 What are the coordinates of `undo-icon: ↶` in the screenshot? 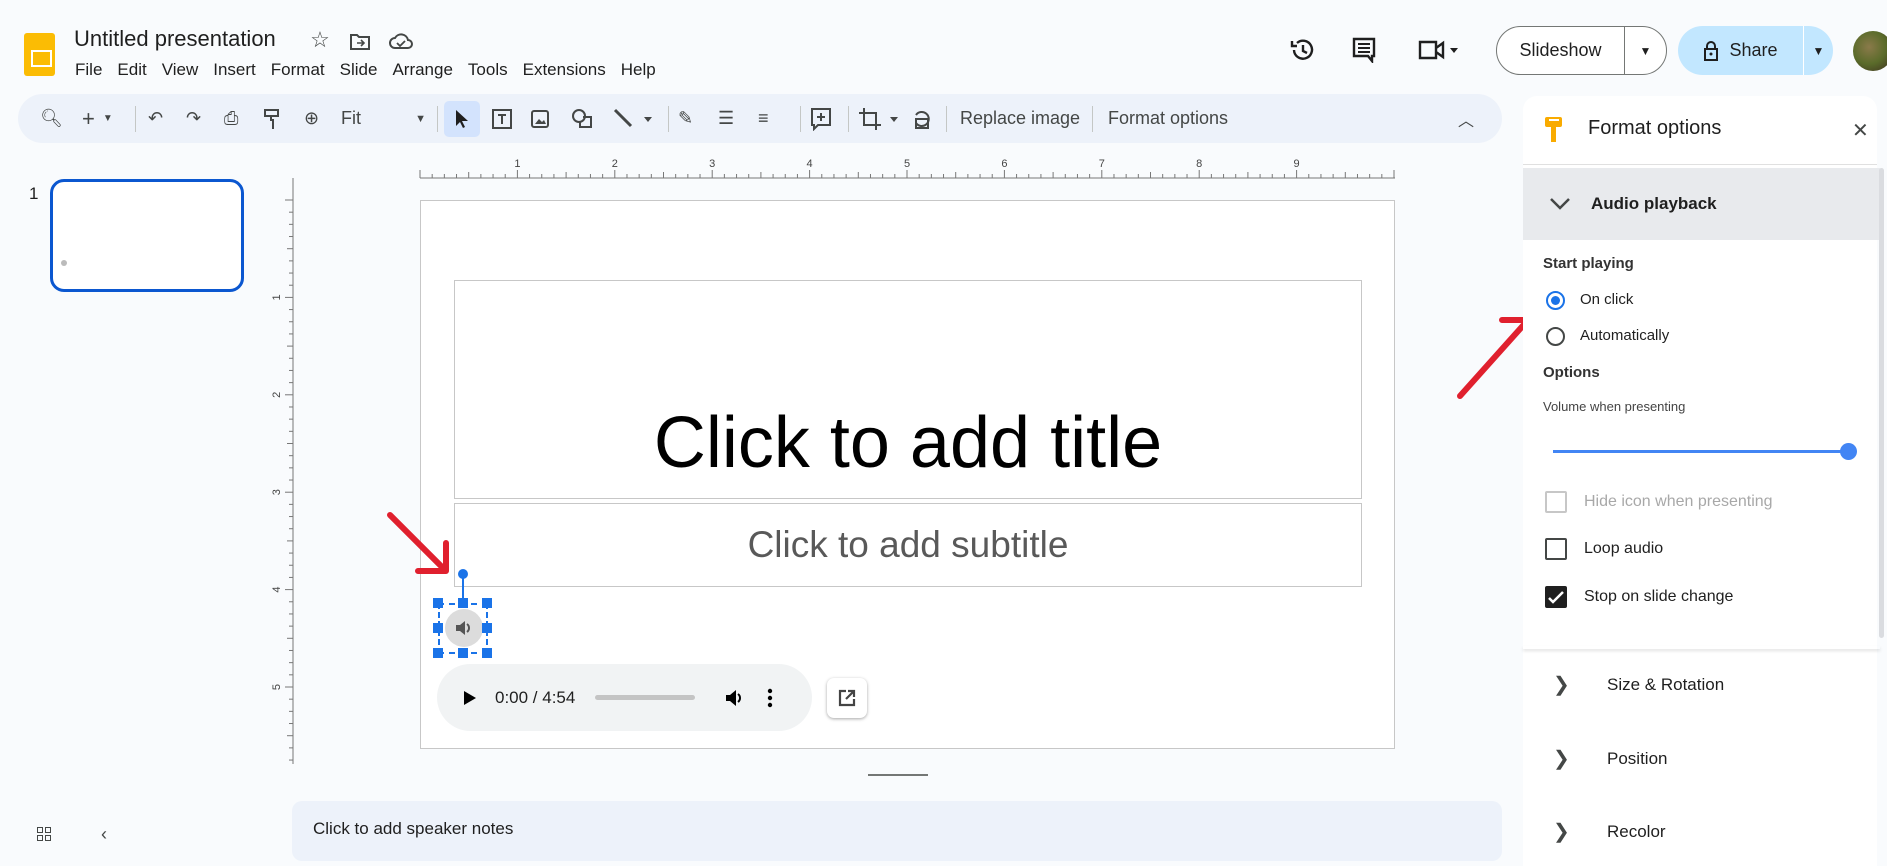 It's located at (155, 118).